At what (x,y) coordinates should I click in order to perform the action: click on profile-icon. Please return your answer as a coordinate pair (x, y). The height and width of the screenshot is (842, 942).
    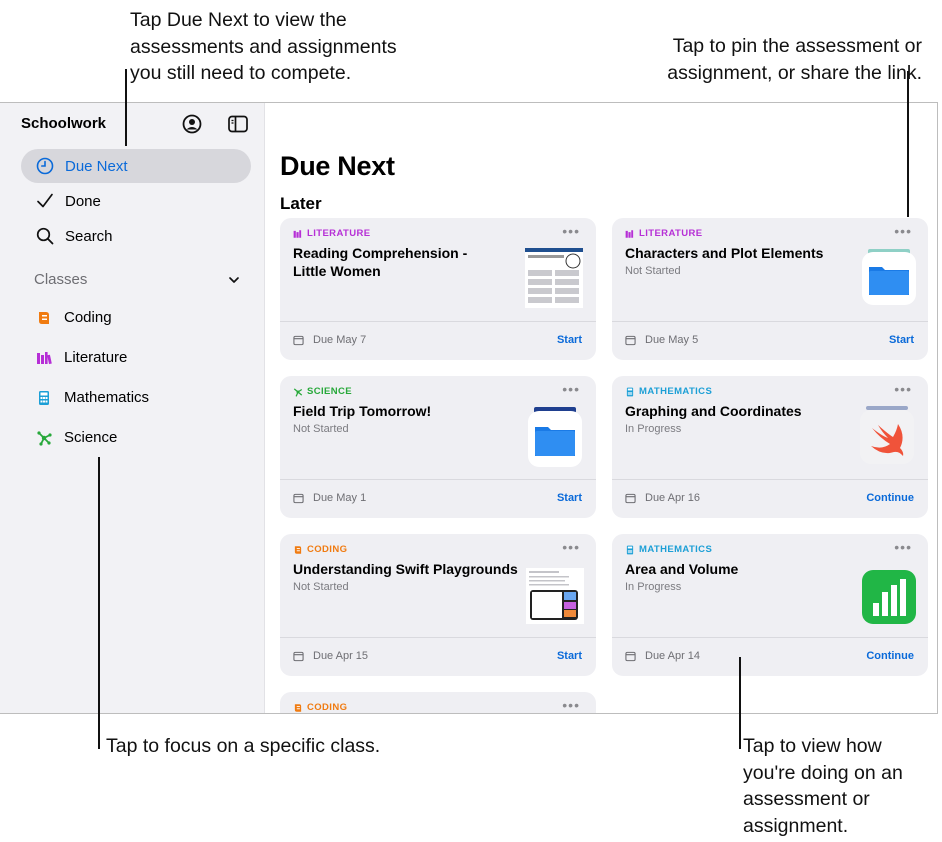
    Looking at the image, I should click on (192, 124).